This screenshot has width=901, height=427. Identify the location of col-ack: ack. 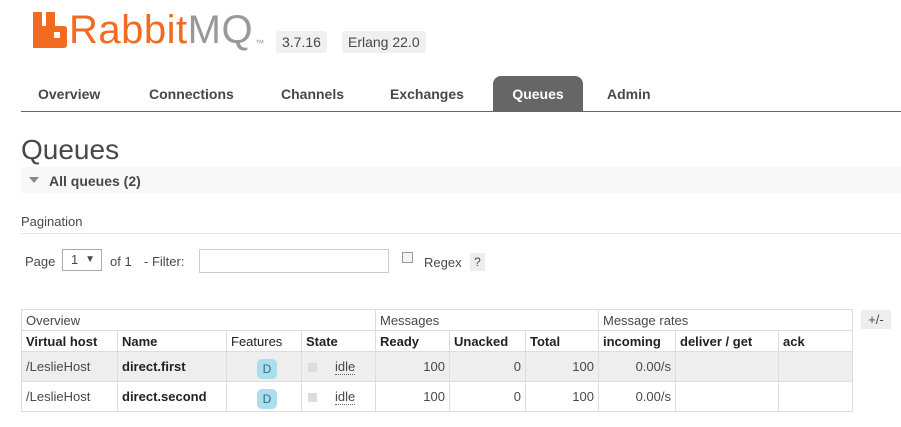
(815, 341).